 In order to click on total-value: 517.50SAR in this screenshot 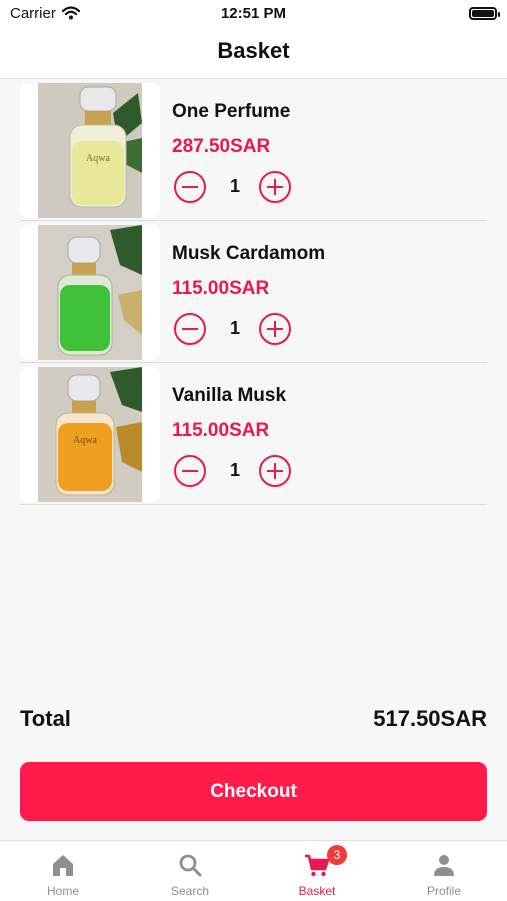, I will do `click(430, 718)`.